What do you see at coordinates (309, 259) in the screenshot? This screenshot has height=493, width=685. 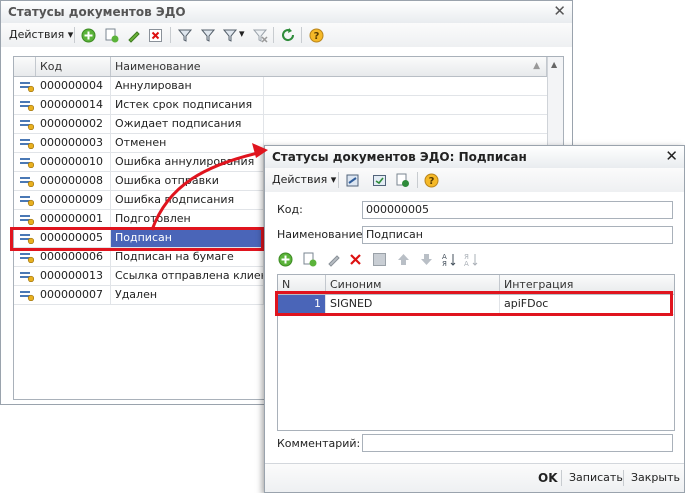 I see `copy-row-icon` at bounding box center [309, 259].